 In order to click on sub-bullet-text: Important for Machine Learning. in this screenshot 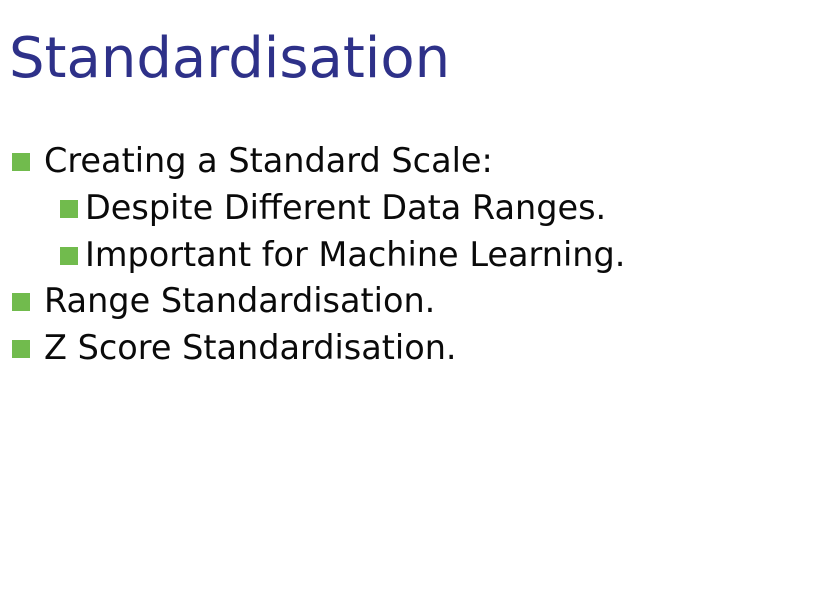, I will do `click(355, 254)`.